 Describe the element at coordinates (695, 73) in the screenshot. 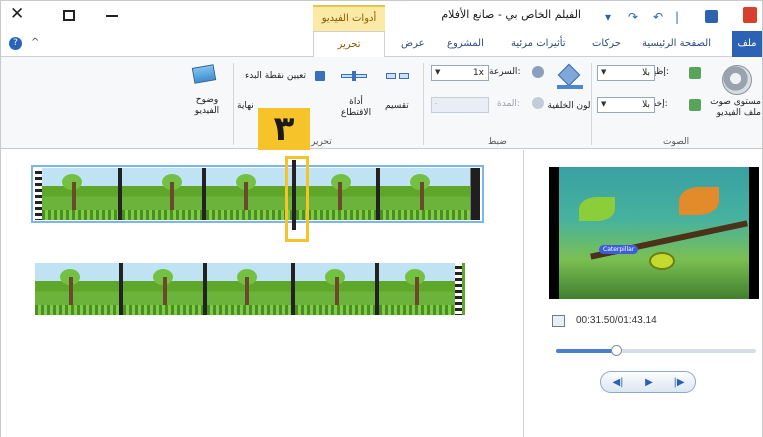

I see `fade-in-icon` at that location.